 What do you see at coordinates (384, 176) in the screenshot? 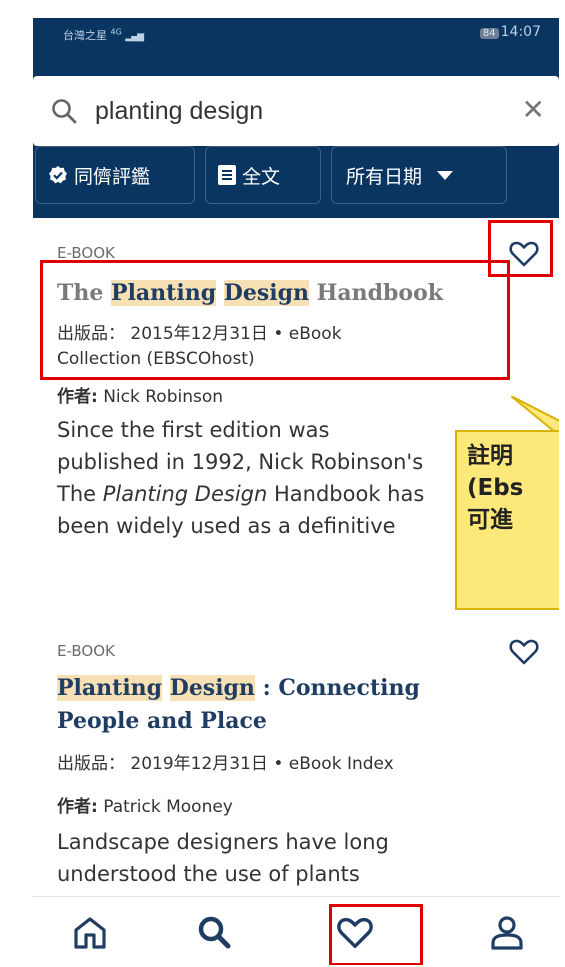
I see `date-filter-label: 所有日期` at bounding box center [384, 176].